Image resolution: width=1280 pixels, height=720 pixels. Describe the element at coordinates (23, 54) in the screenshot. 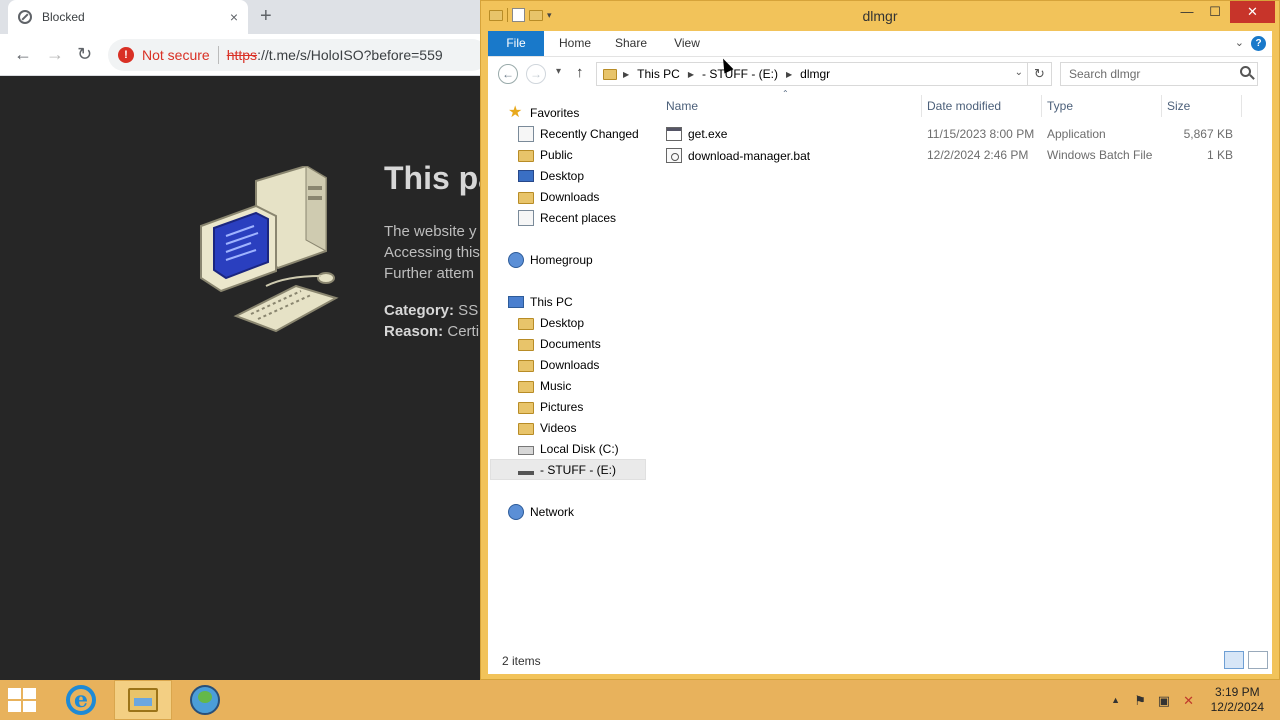

I see `back-button: ←` at that location.